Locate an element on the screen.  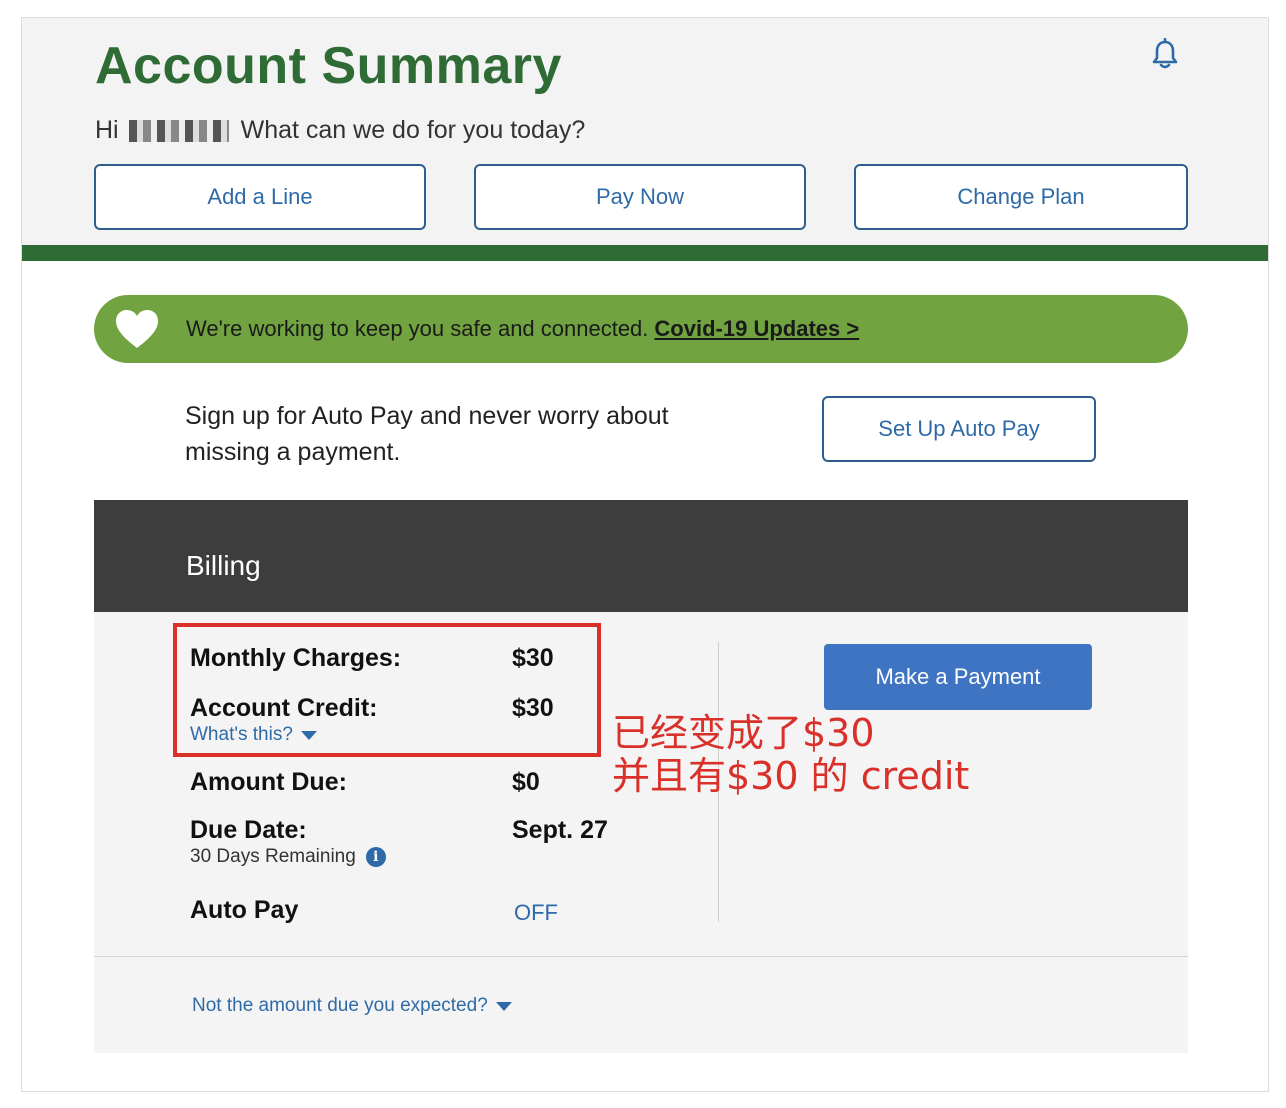
days-remaining-text: 30 Days Remaining is located at coordinates (273, 856).